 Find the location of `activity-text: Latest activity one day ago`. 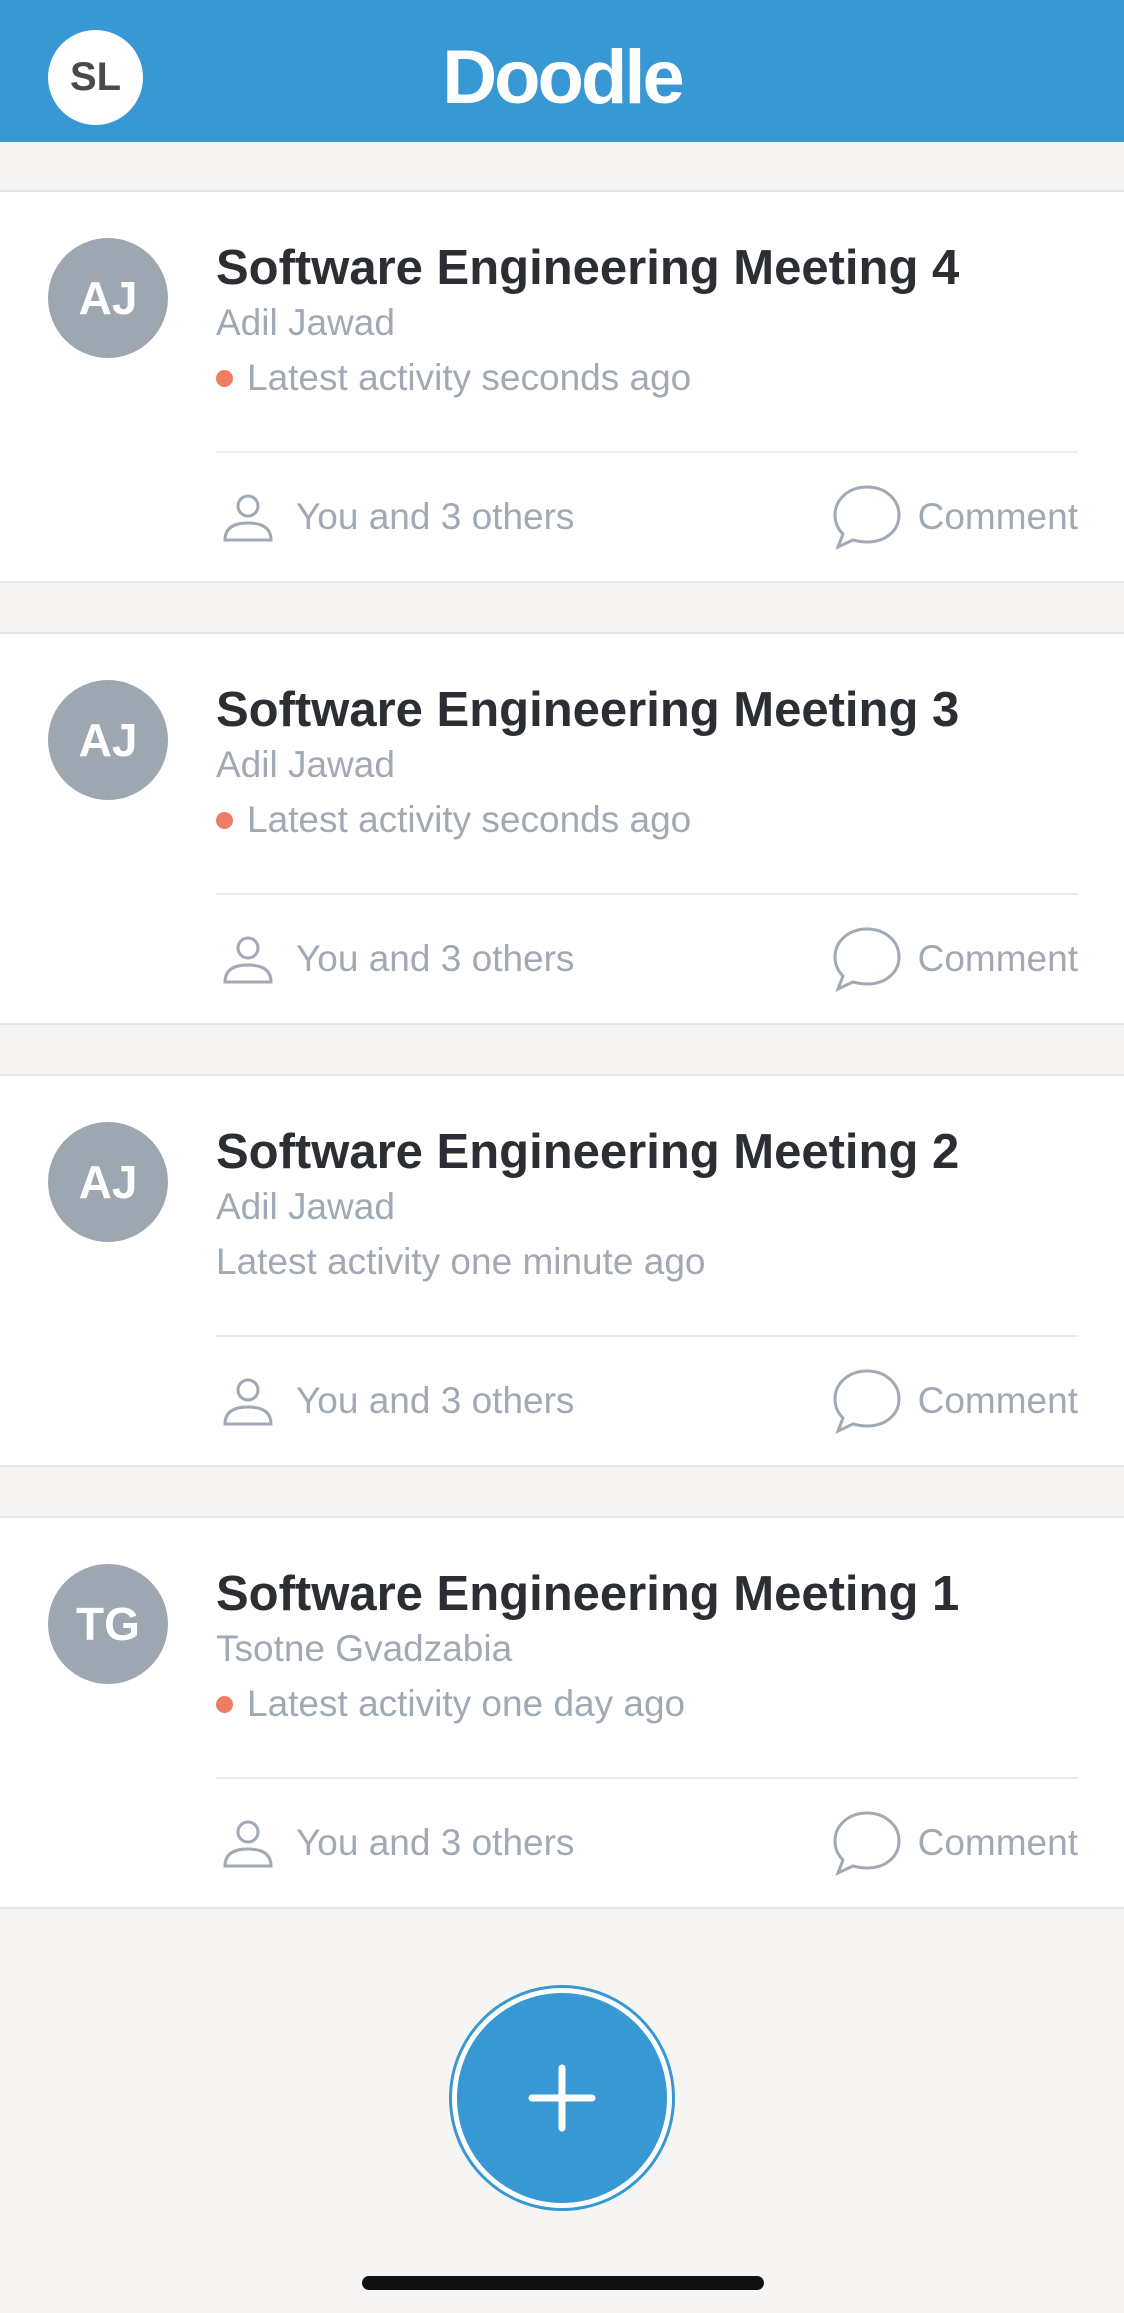

activity-text: Latest activity one day ago is located at coordinates (466, 1703).